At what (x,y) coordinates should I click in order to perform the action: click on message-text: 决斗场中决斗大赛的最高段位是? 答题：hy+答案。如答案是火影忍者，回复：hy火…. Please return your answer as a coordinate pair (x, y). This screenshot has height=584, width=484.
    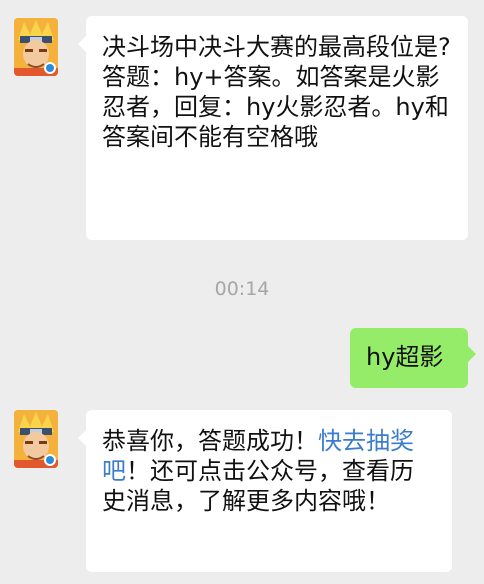
    Looking at the image, I should click on (276, 92).